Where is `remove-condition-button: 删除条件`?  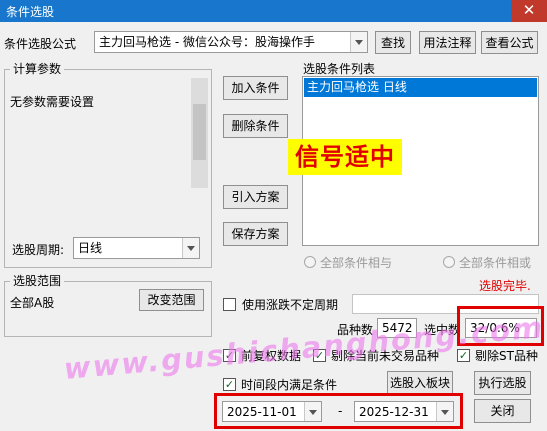
remove-condition-button: 删除条件 is located at coordinates (255, 126).